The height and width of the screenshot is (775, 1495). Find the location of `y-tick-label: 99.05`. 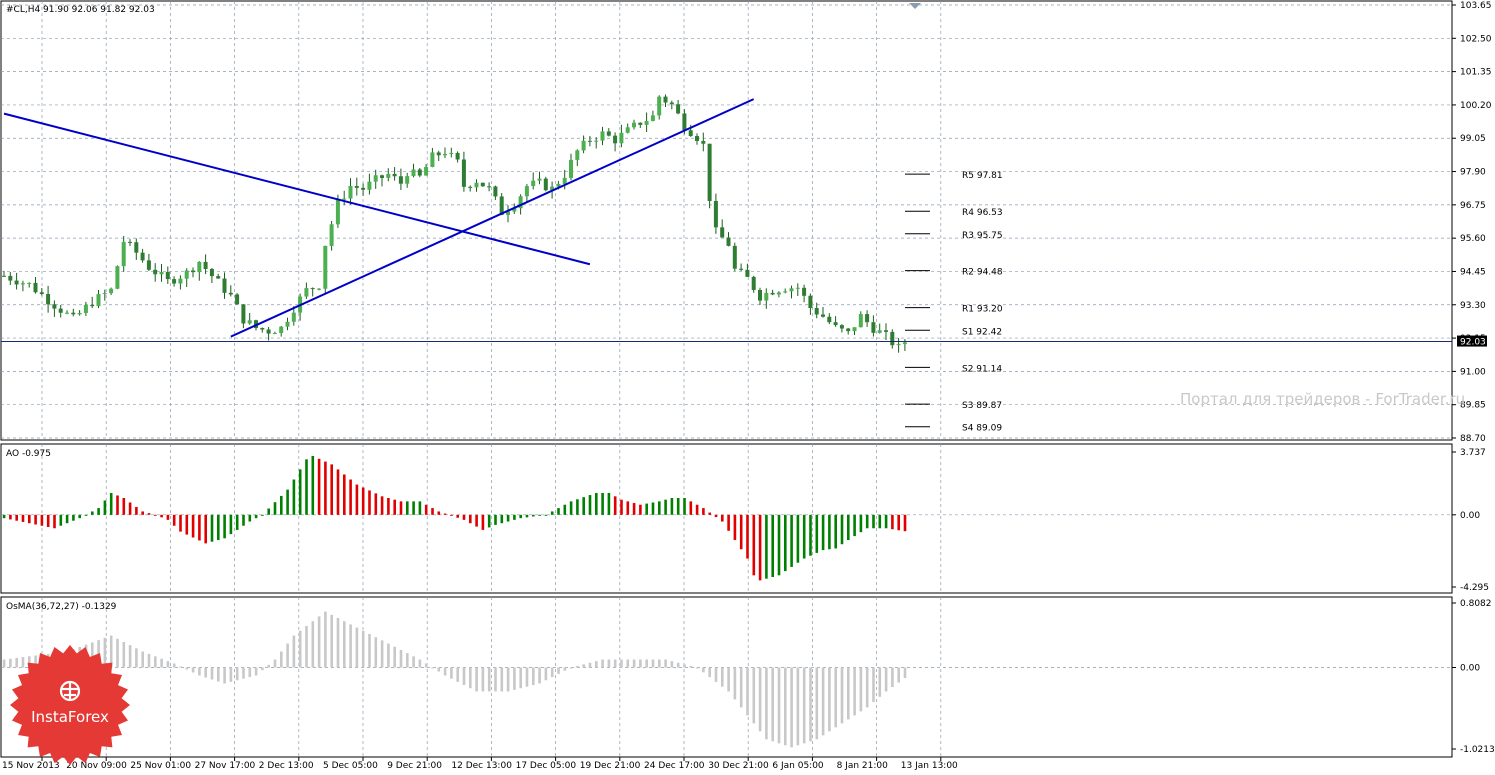

y-tick-label: 99.05 is located at coordinates (1473, 139).